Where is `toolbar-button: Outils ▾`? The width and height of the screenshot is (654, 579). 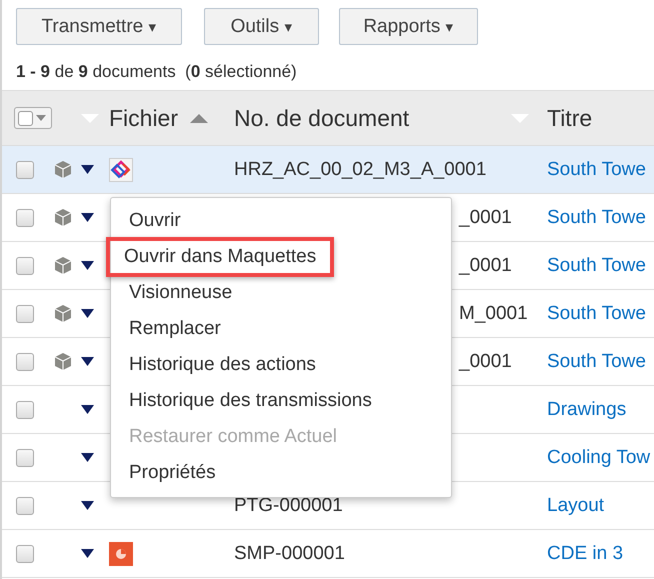
toolbar-button: Outils ▾ is located at coordinates (261, 26).